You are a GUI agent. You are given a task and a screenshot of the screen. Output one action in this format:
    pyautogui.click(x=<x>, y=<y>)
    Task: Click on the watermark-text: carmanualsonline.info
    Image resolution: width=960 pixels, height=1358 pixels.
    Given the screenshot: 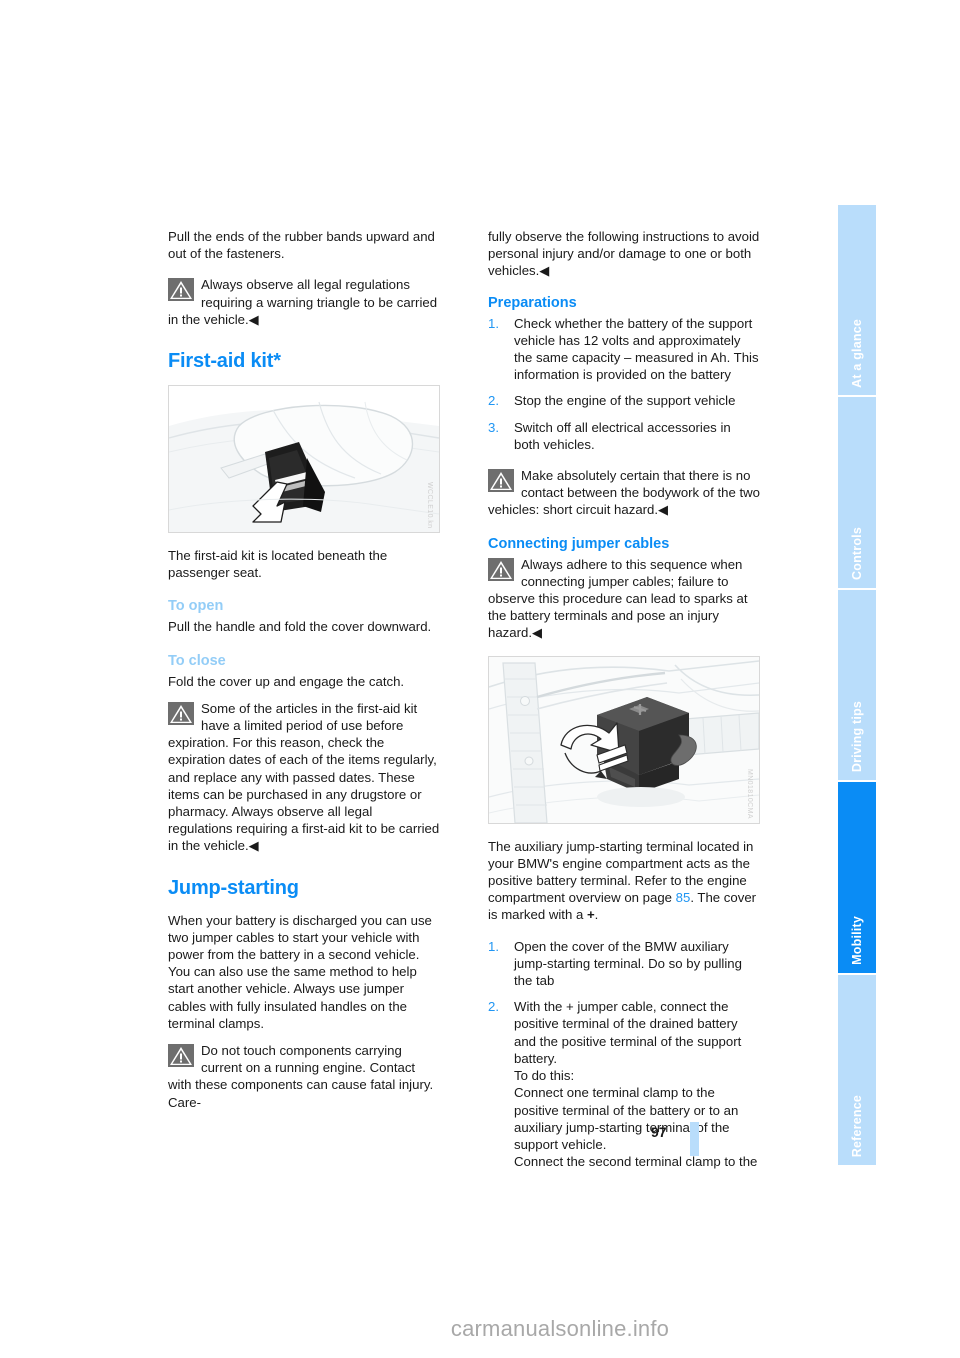 What is the action you would take?
    pyautogui.click(x=560, y=1328)
    